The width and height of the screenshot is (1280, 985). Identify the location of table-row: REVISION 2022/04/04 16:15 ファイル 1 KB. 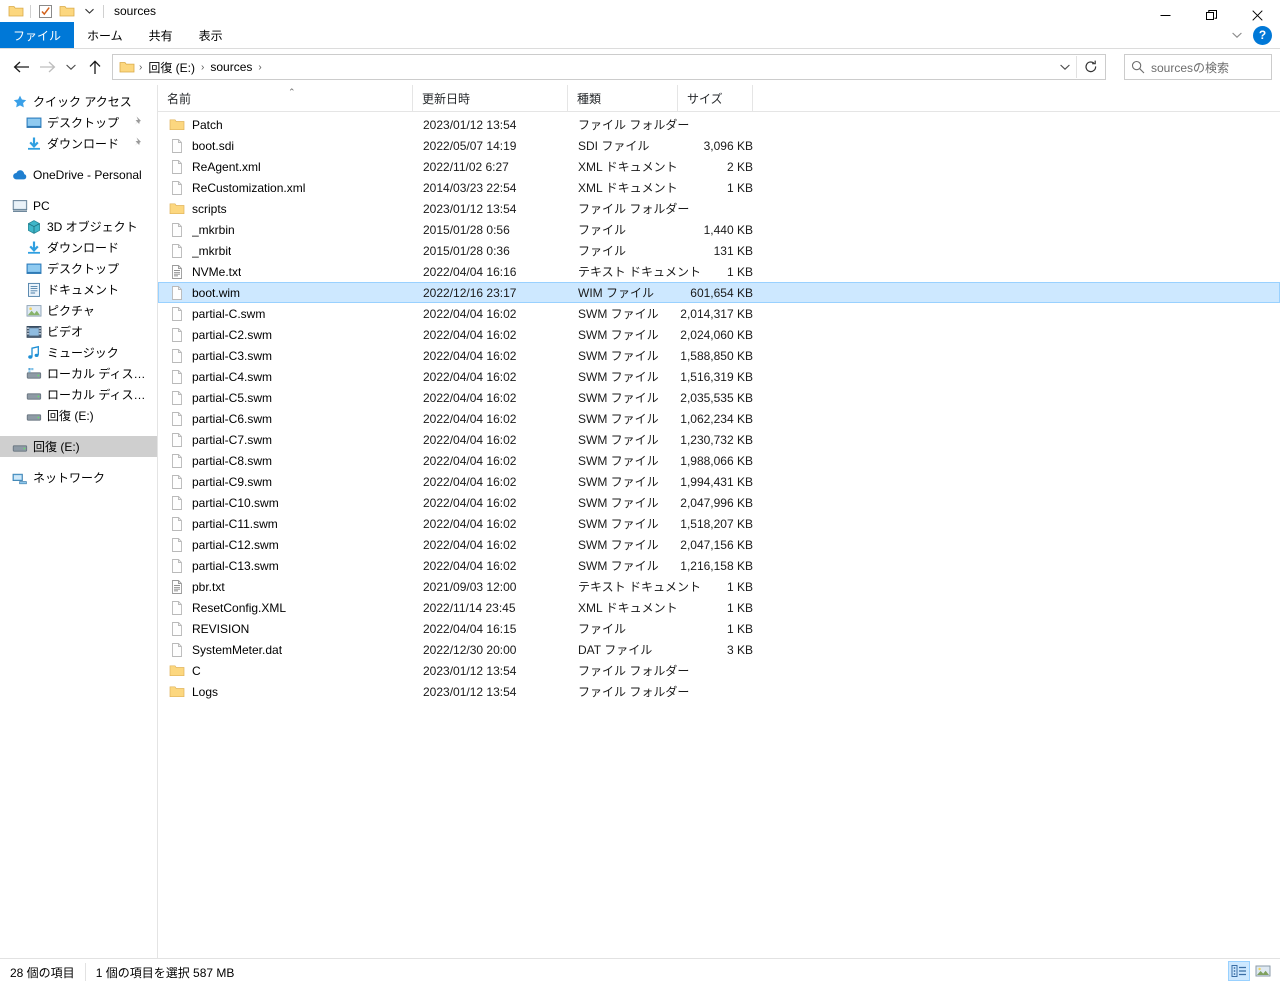
(719, 628).